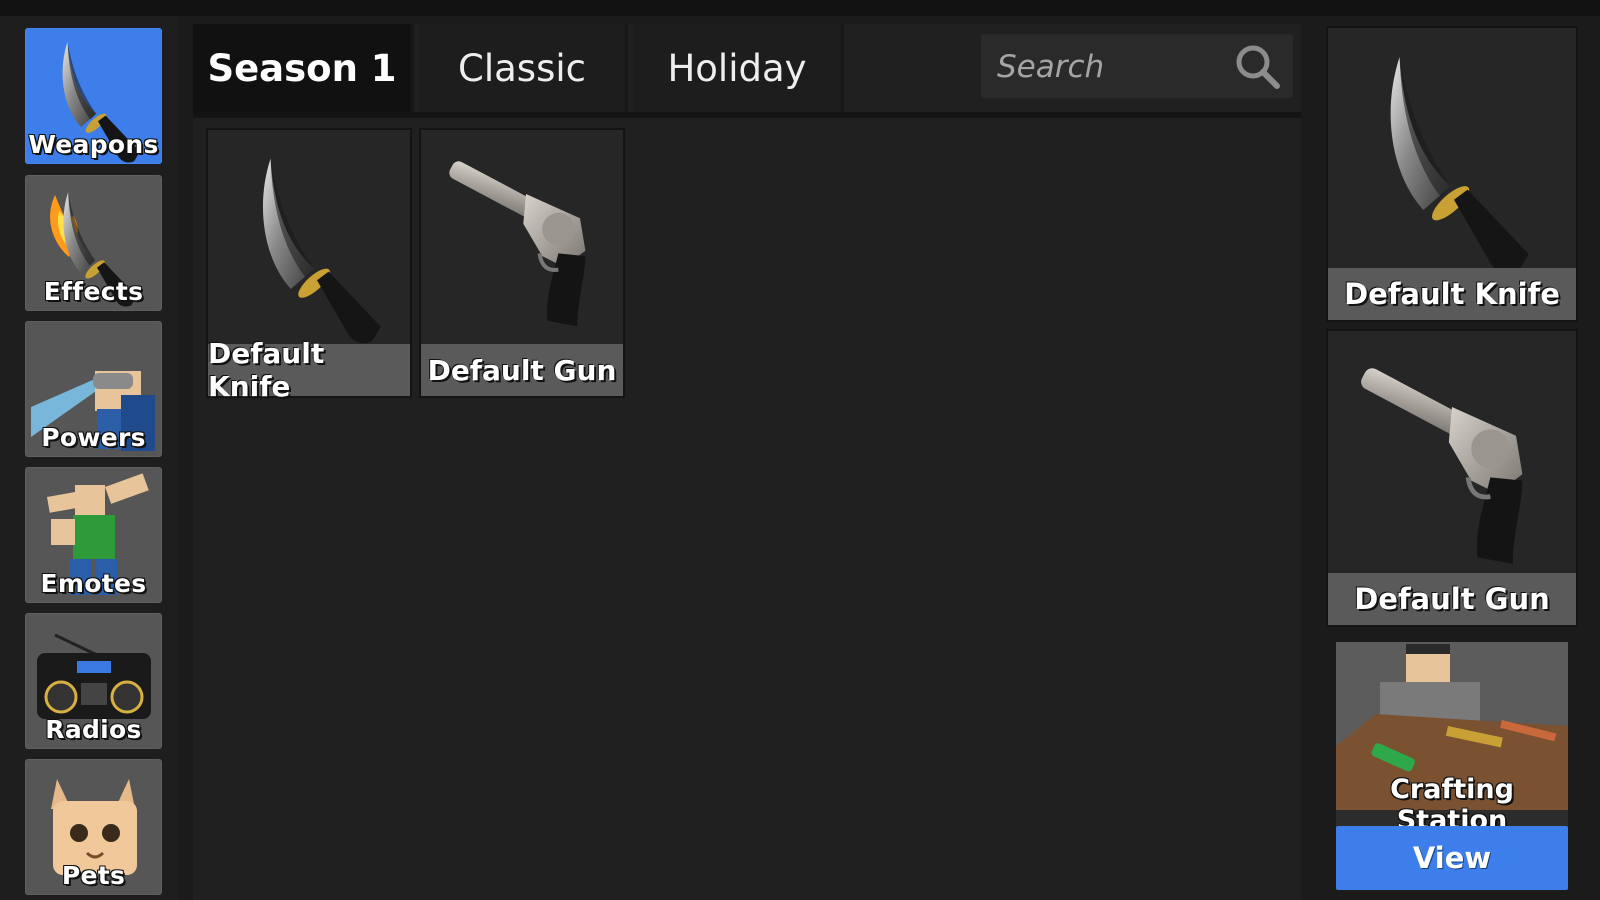 This screenshot has height=900, width=1600. I want to click on category-label: Pets, so click(93, 875).